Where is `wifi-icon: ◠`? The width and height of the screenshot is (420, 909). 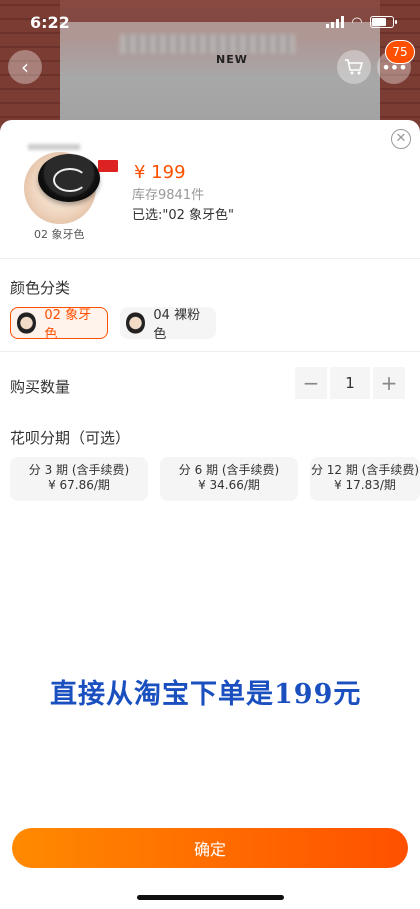 wifi-icon: ◠ is located at coordinates (357, 22).